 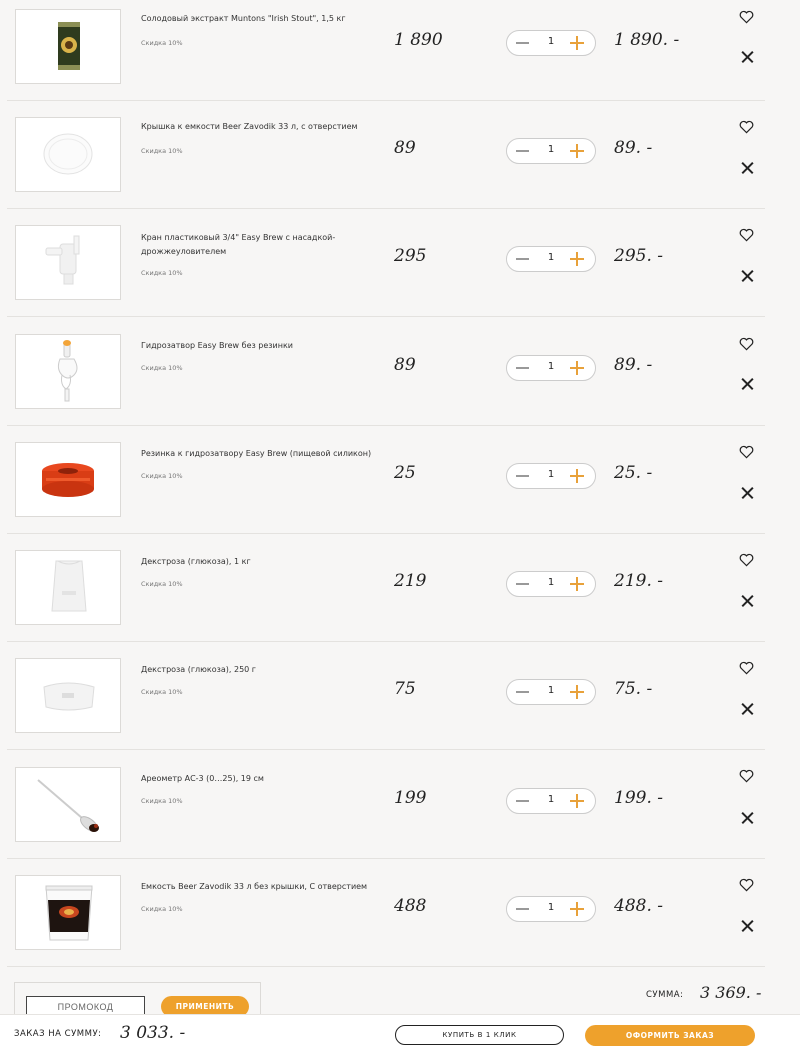 I want to click on product-image-hydrometer, so click(x=68, y=804).